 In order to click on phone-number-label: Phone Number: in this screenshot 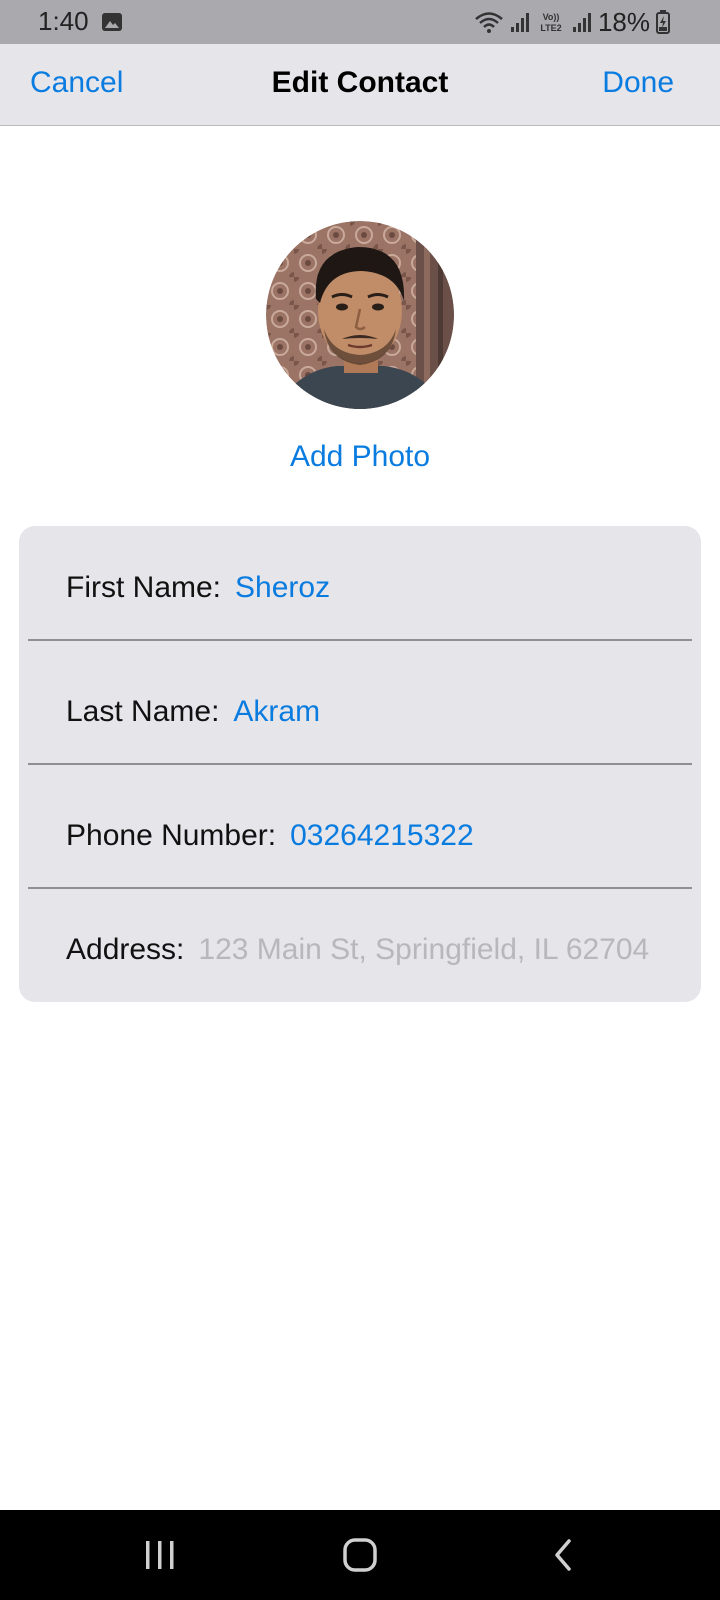, I will do `click(171, 835)`.